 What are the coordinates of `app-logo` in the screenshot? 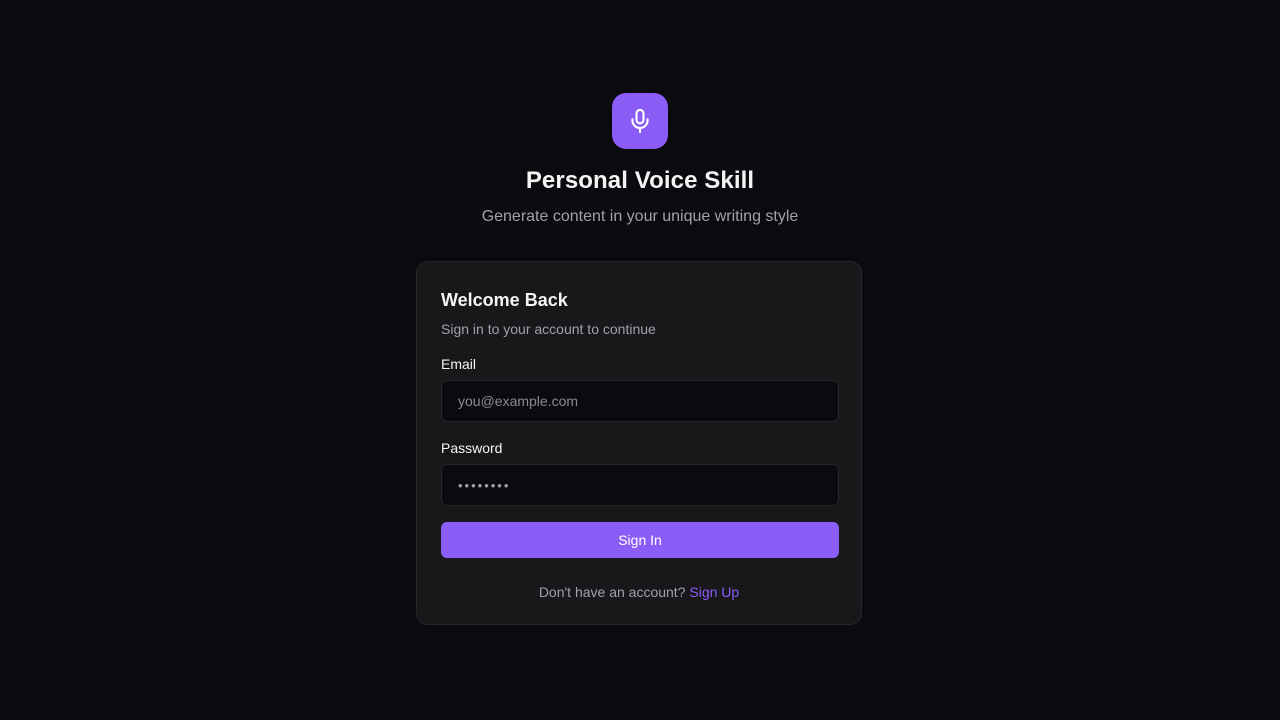 It's located at (640, 121).